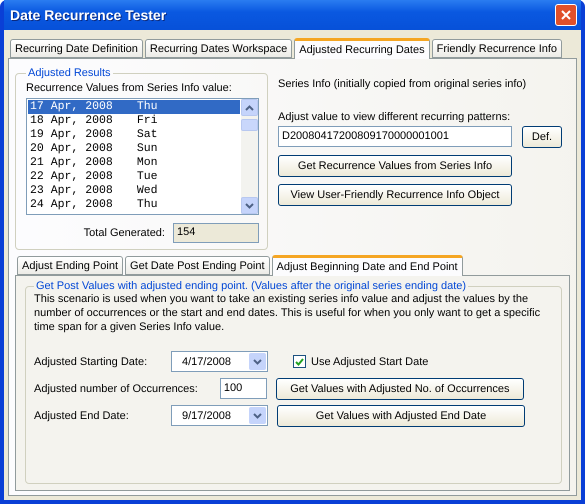 This screenshot has width=585, height=504. I want to click on list-item: 19 Apr, 2008 Sat, so click(134, 135).